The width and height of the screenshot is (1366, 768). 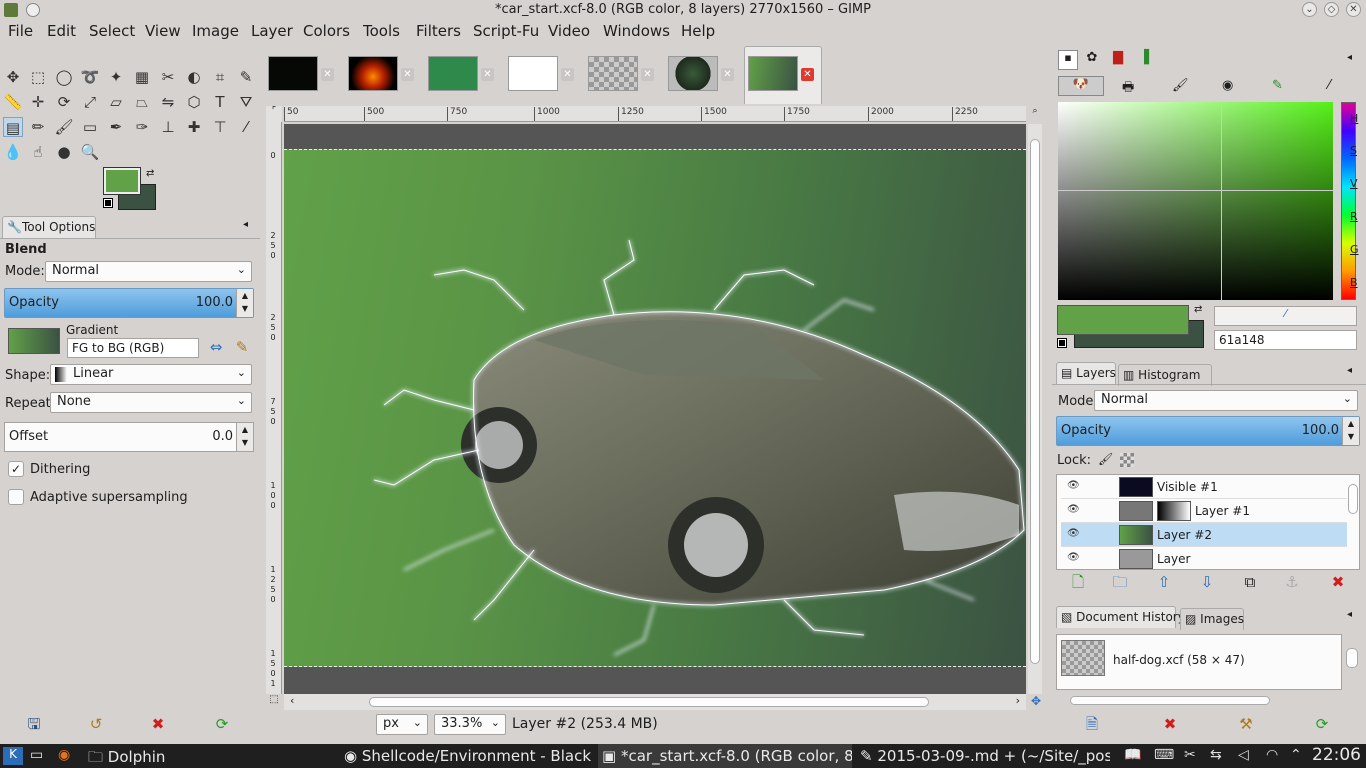 What do you see at coordinates (1338, 582) in the screenshot?
I see `delete-layer-icon: ✖` at bounding box center [1338, 582].